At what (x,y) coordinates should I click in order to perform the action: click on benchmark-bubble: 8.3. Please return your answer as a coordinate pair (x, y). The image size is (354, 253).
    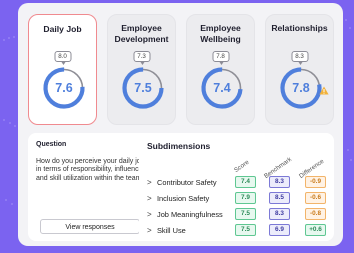
    Looking at the image, I should click on (299, 58).